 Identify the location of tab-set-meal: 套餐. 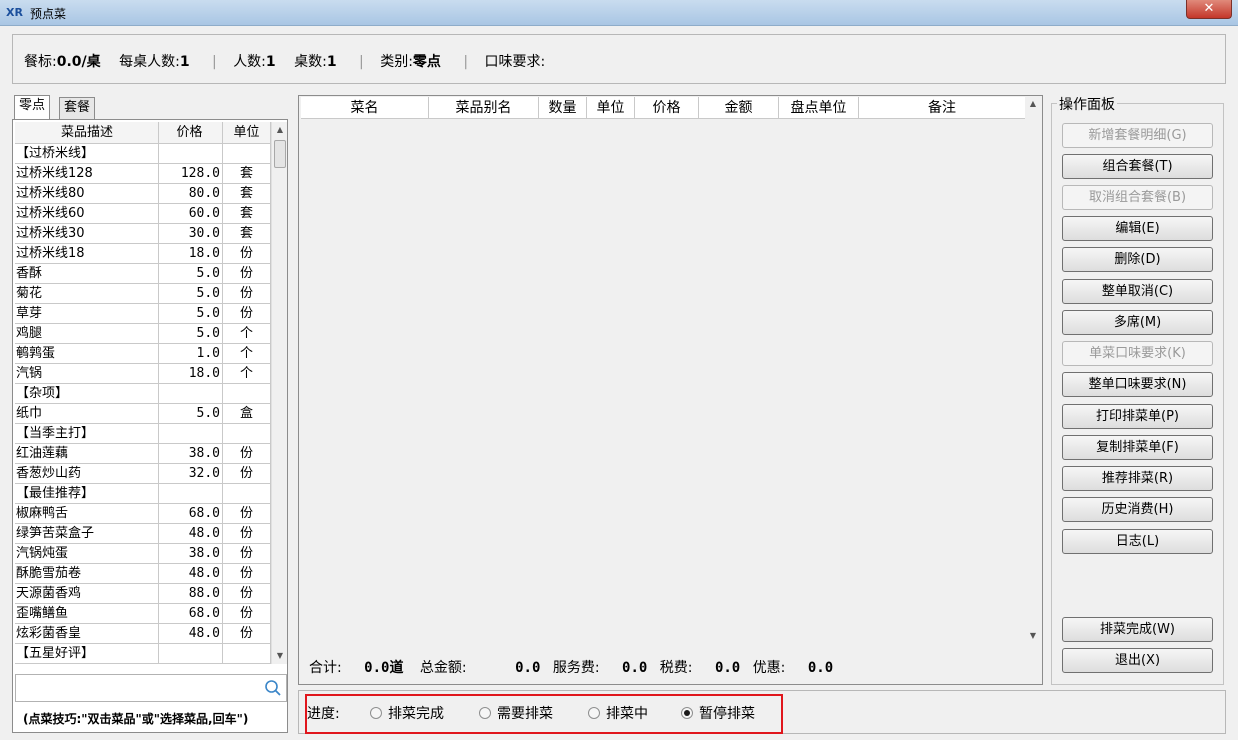
(77, 108).